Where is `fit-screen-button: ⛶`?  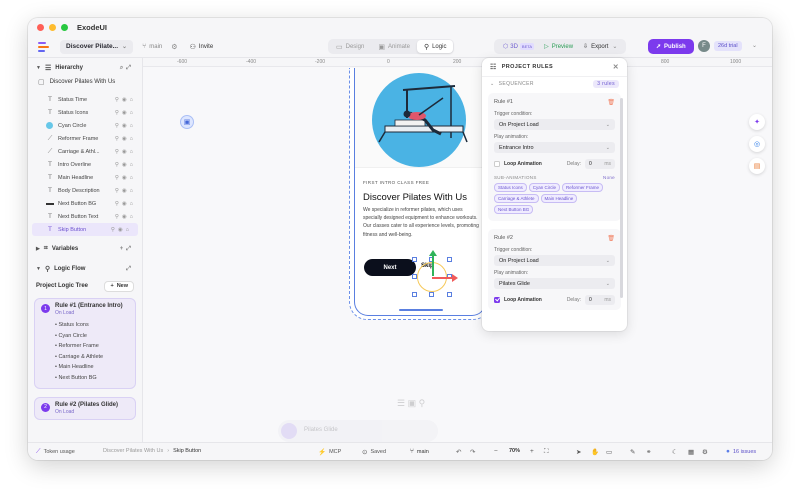
fit-screen-button: ⛶ is located at coordinates (548, 452).